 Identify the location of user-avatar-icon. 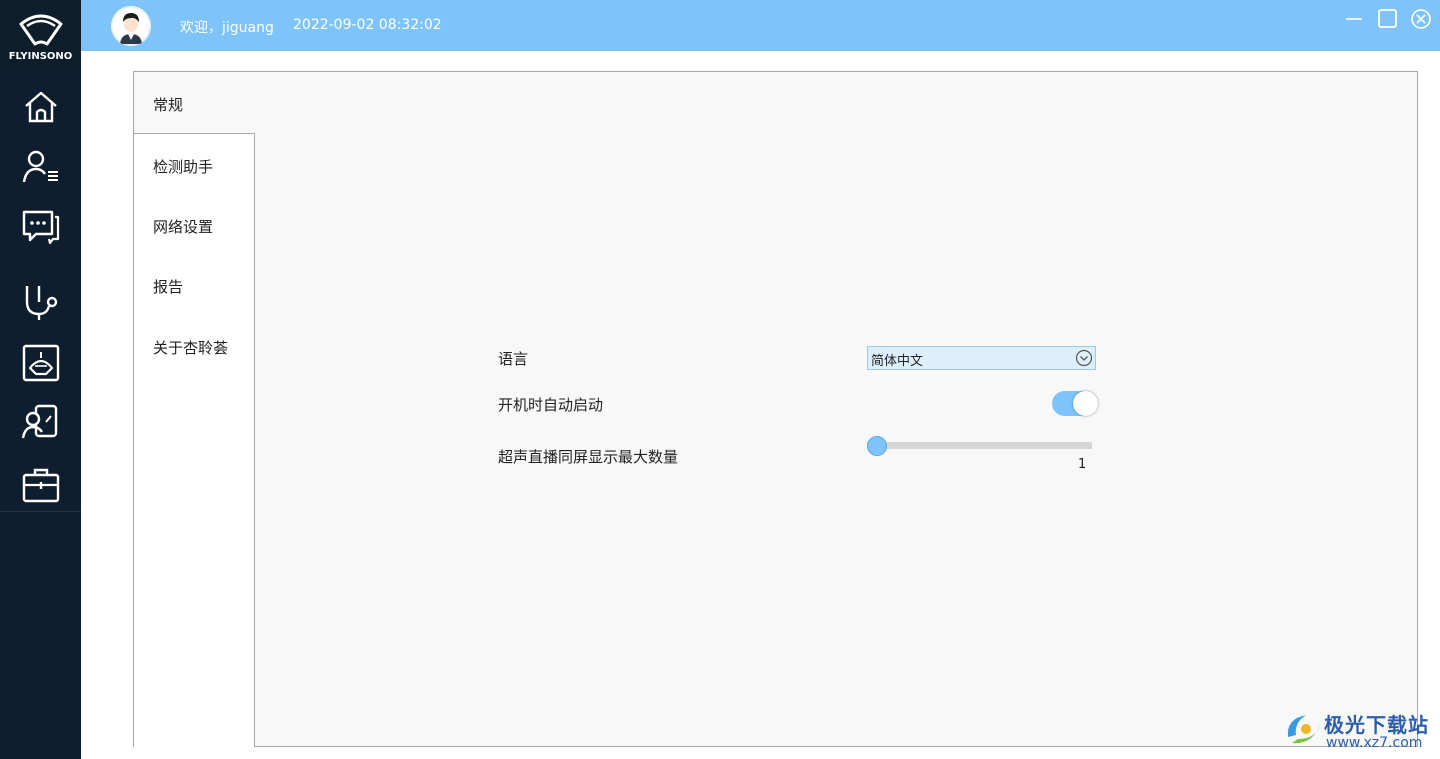
(131, 26).